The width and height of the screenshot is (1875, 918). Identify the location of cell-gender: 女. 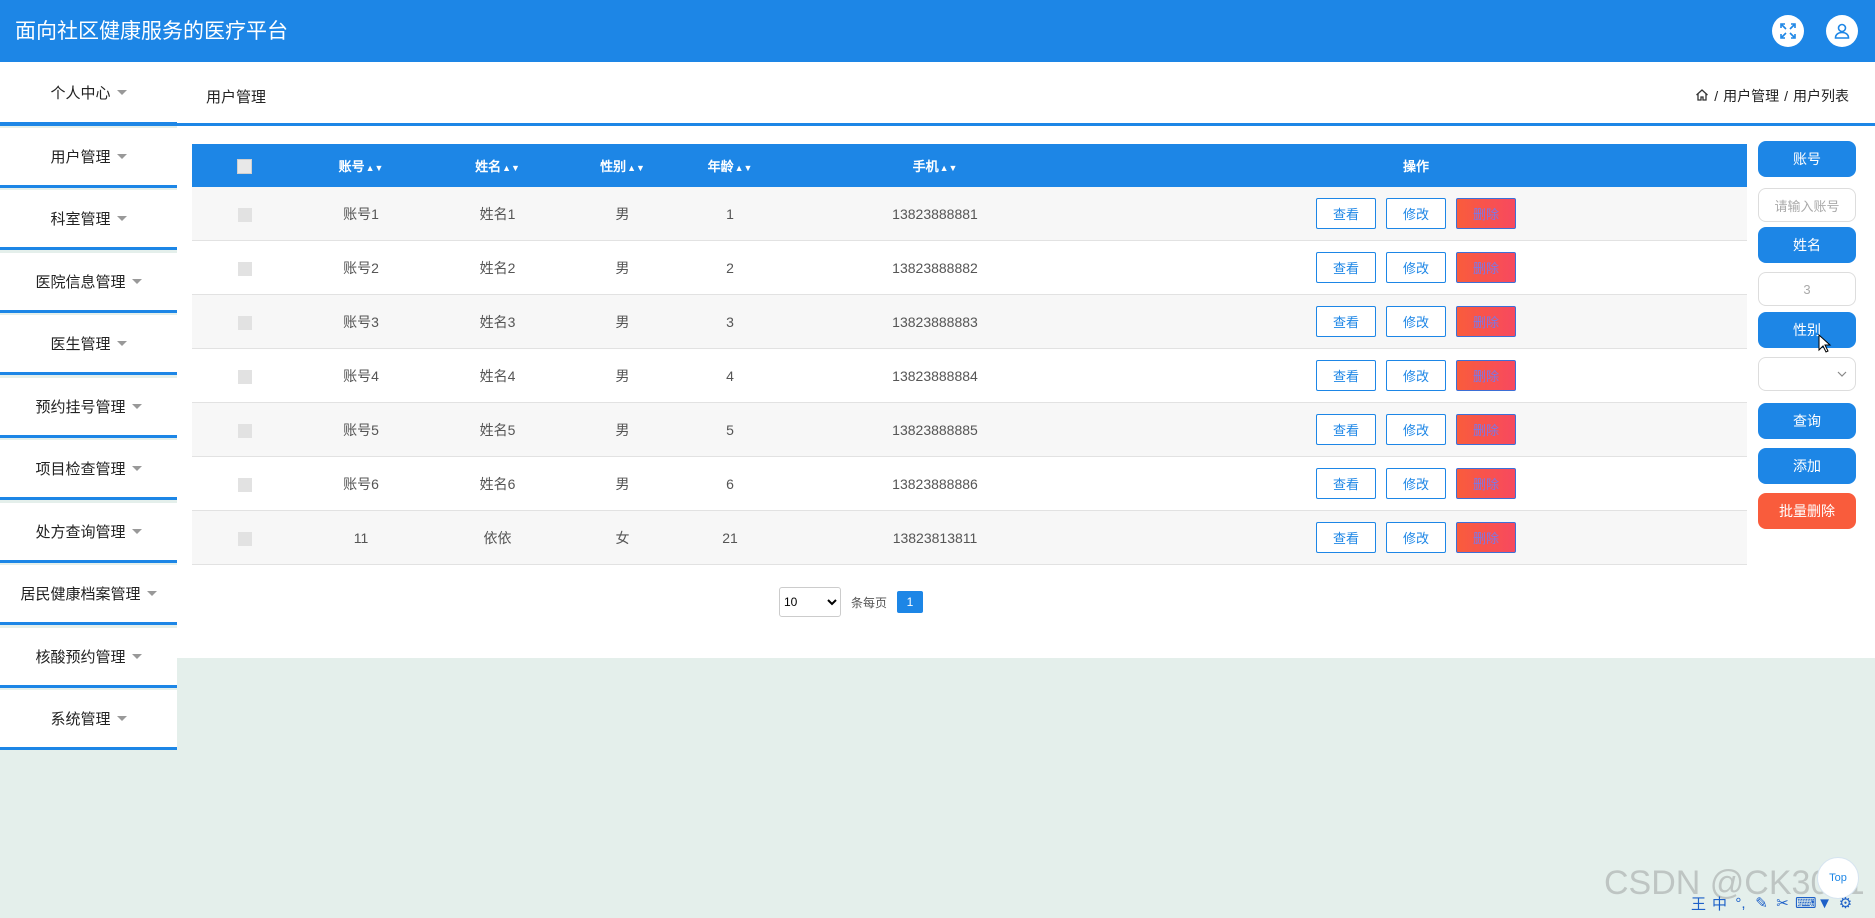
(622, 537).